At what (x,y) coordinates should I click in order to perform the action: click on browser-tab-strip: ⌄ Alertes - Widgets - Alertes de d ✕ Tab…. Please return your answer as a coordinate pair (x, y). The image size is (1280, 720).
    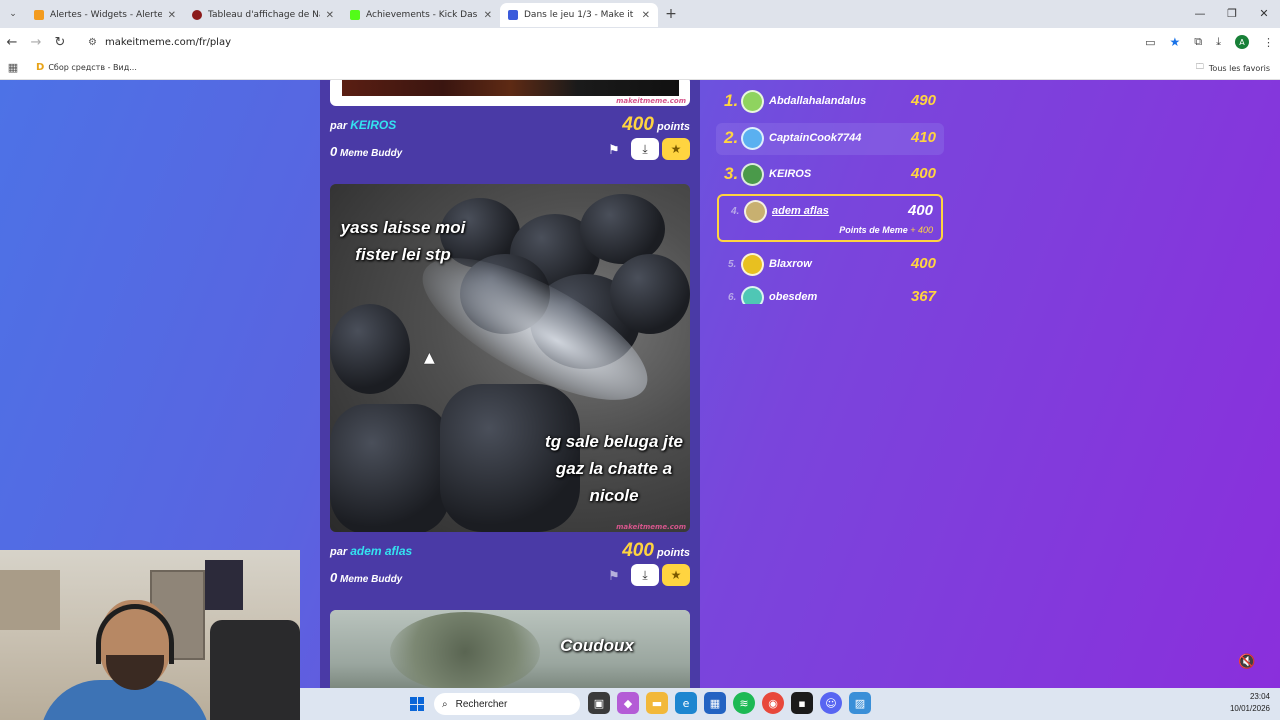
    Looking at the image, I should click on (640, 14).